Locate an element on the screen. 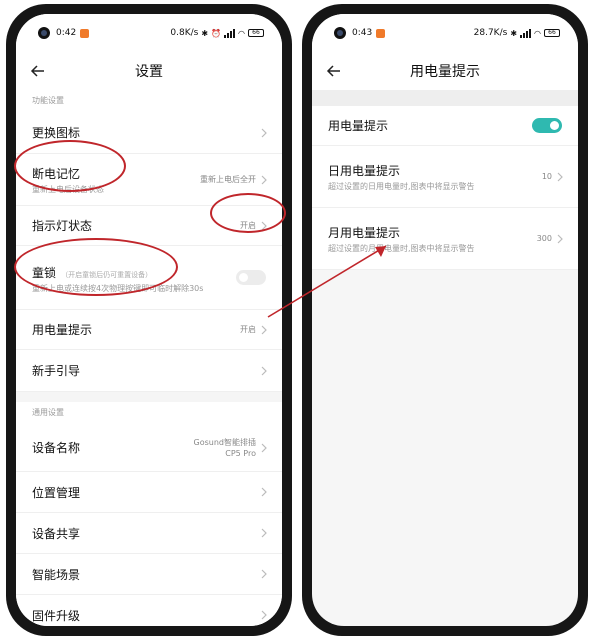  row-daily-alert: 日用电量提示 超过设置的日用电量时,图表中将显示警告 10 is located at coordinates (445, 177).